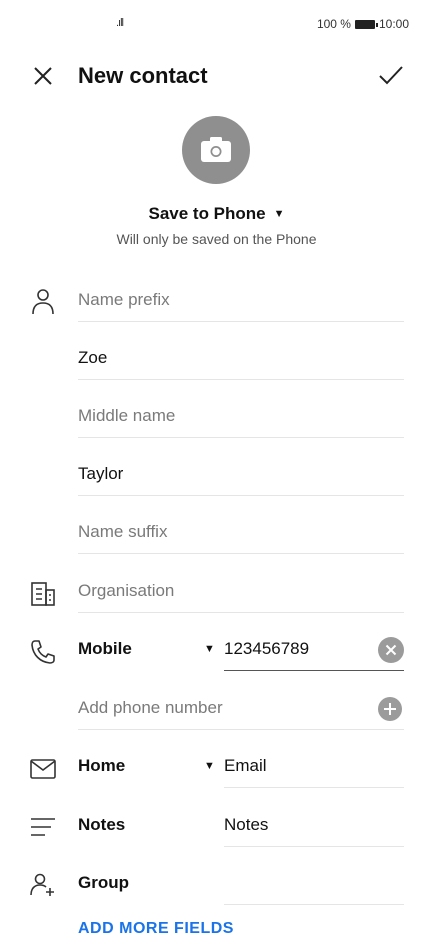  I want to click on save-location-label: Save to Phone, so click(207, 213).